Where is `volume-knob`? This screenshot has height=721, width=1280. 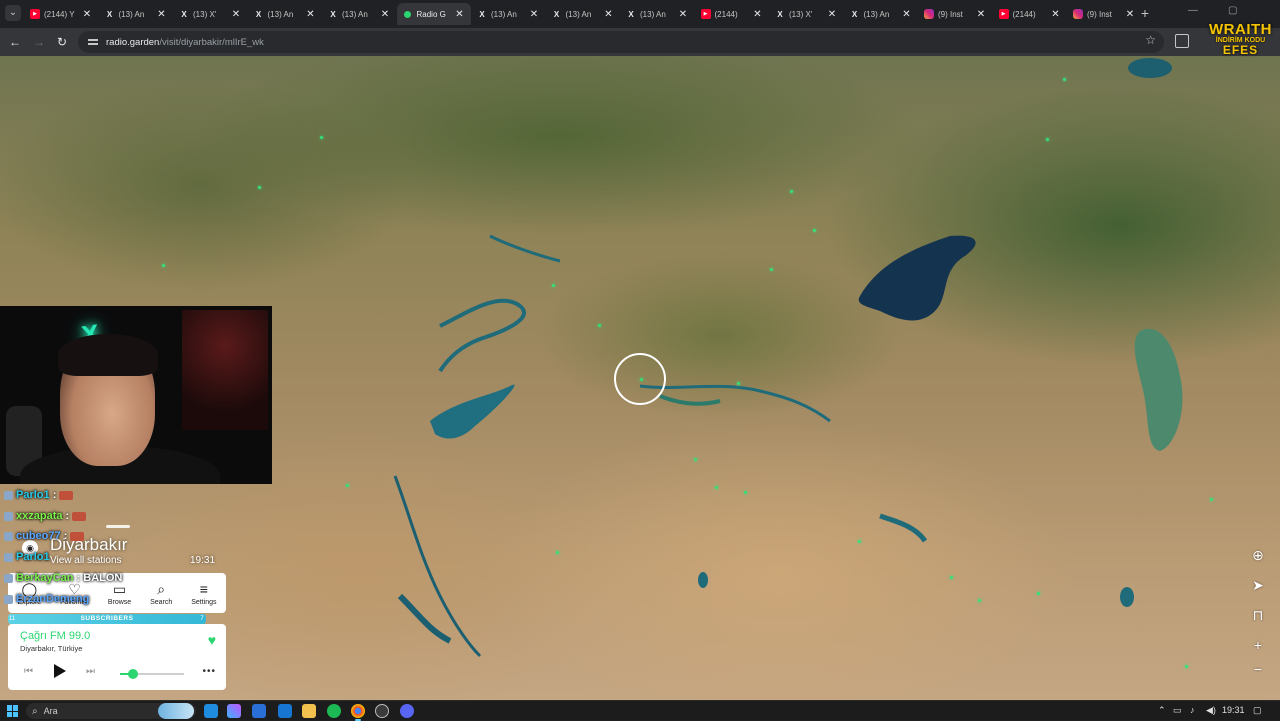 volume-knob is located at coordinates (132, 674).